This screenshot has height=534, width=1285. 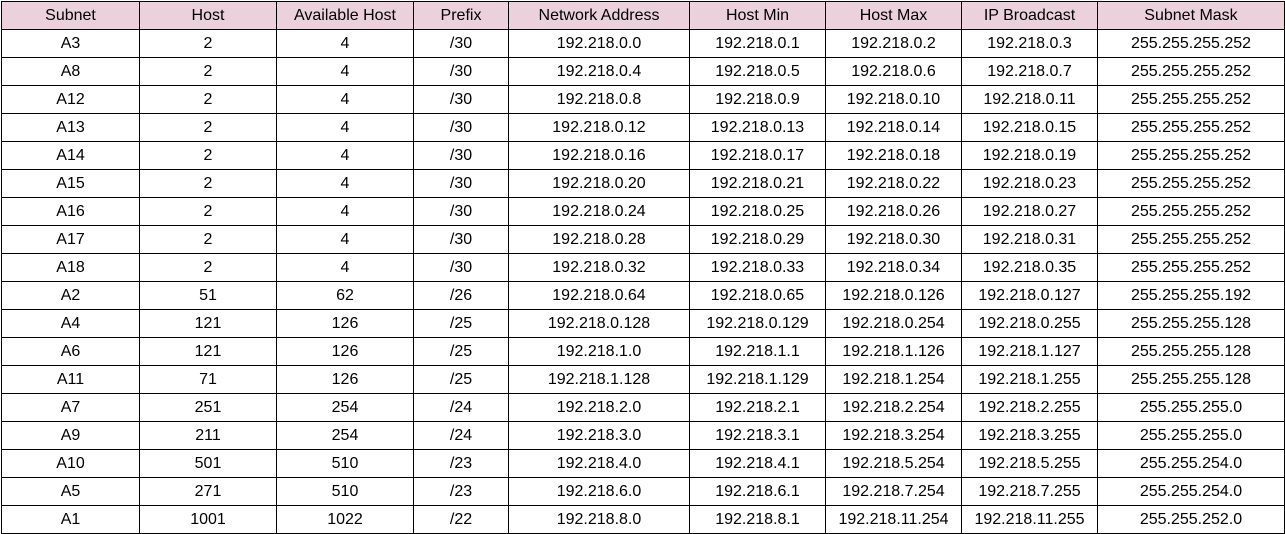 I want to click on cell-network-address: 192.218.0.128, so click(x=599, y=323).